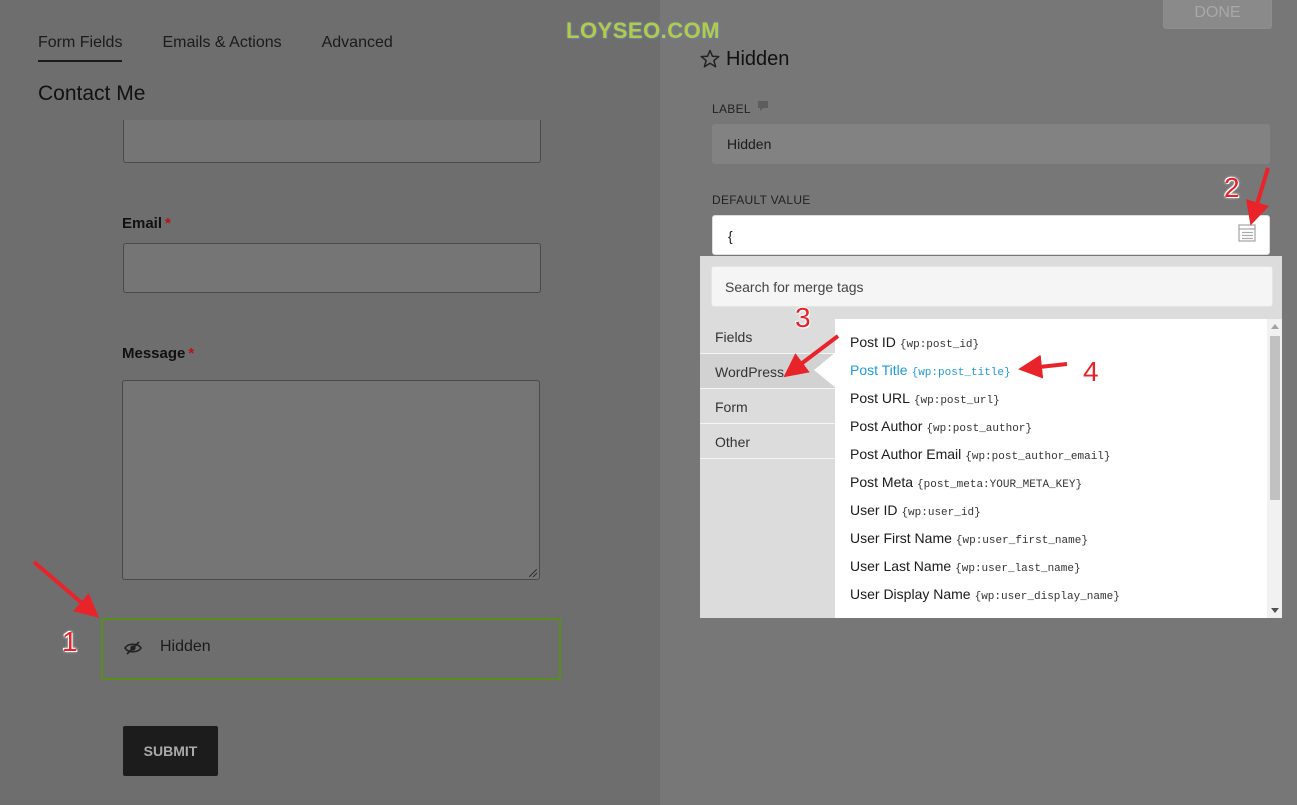  What do you see at coordinates (767, 406) in the screenshot?
I see `category-form: Form` at bounding box center [767, 406].